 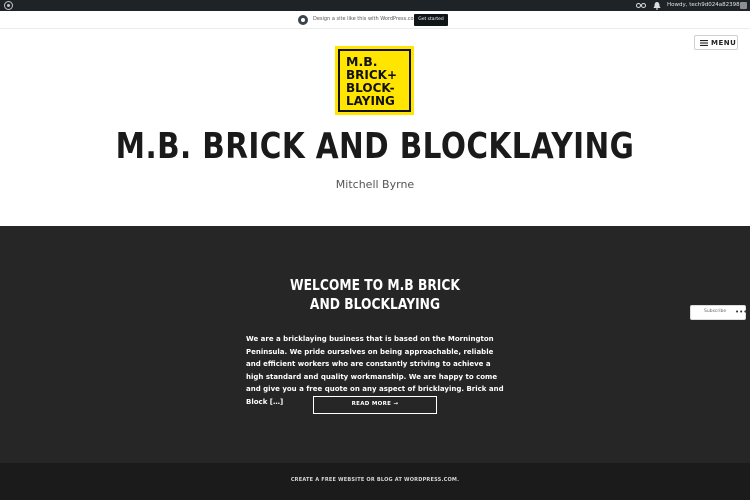 What do you see at coordinates (375, 285) in the screenshot?
I see `post-title-line-1: WELCOME TO M.B BRICK` at bounding box center [375, 285].